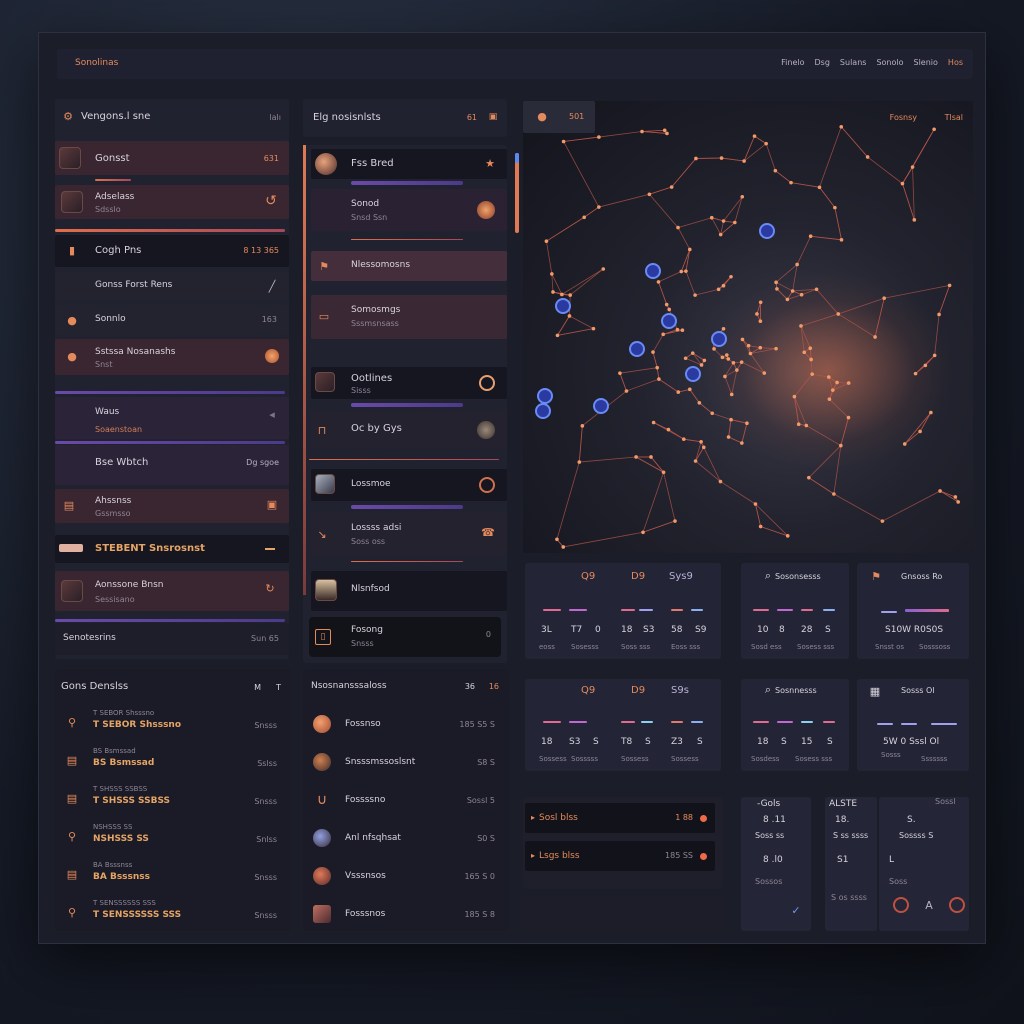 Image resolution: width=1024 pixels, height=1024 pixels. I want to click on table-row: ⚲ NSHSSS SS NSHSSS SS Snlss, so click(172, 837).